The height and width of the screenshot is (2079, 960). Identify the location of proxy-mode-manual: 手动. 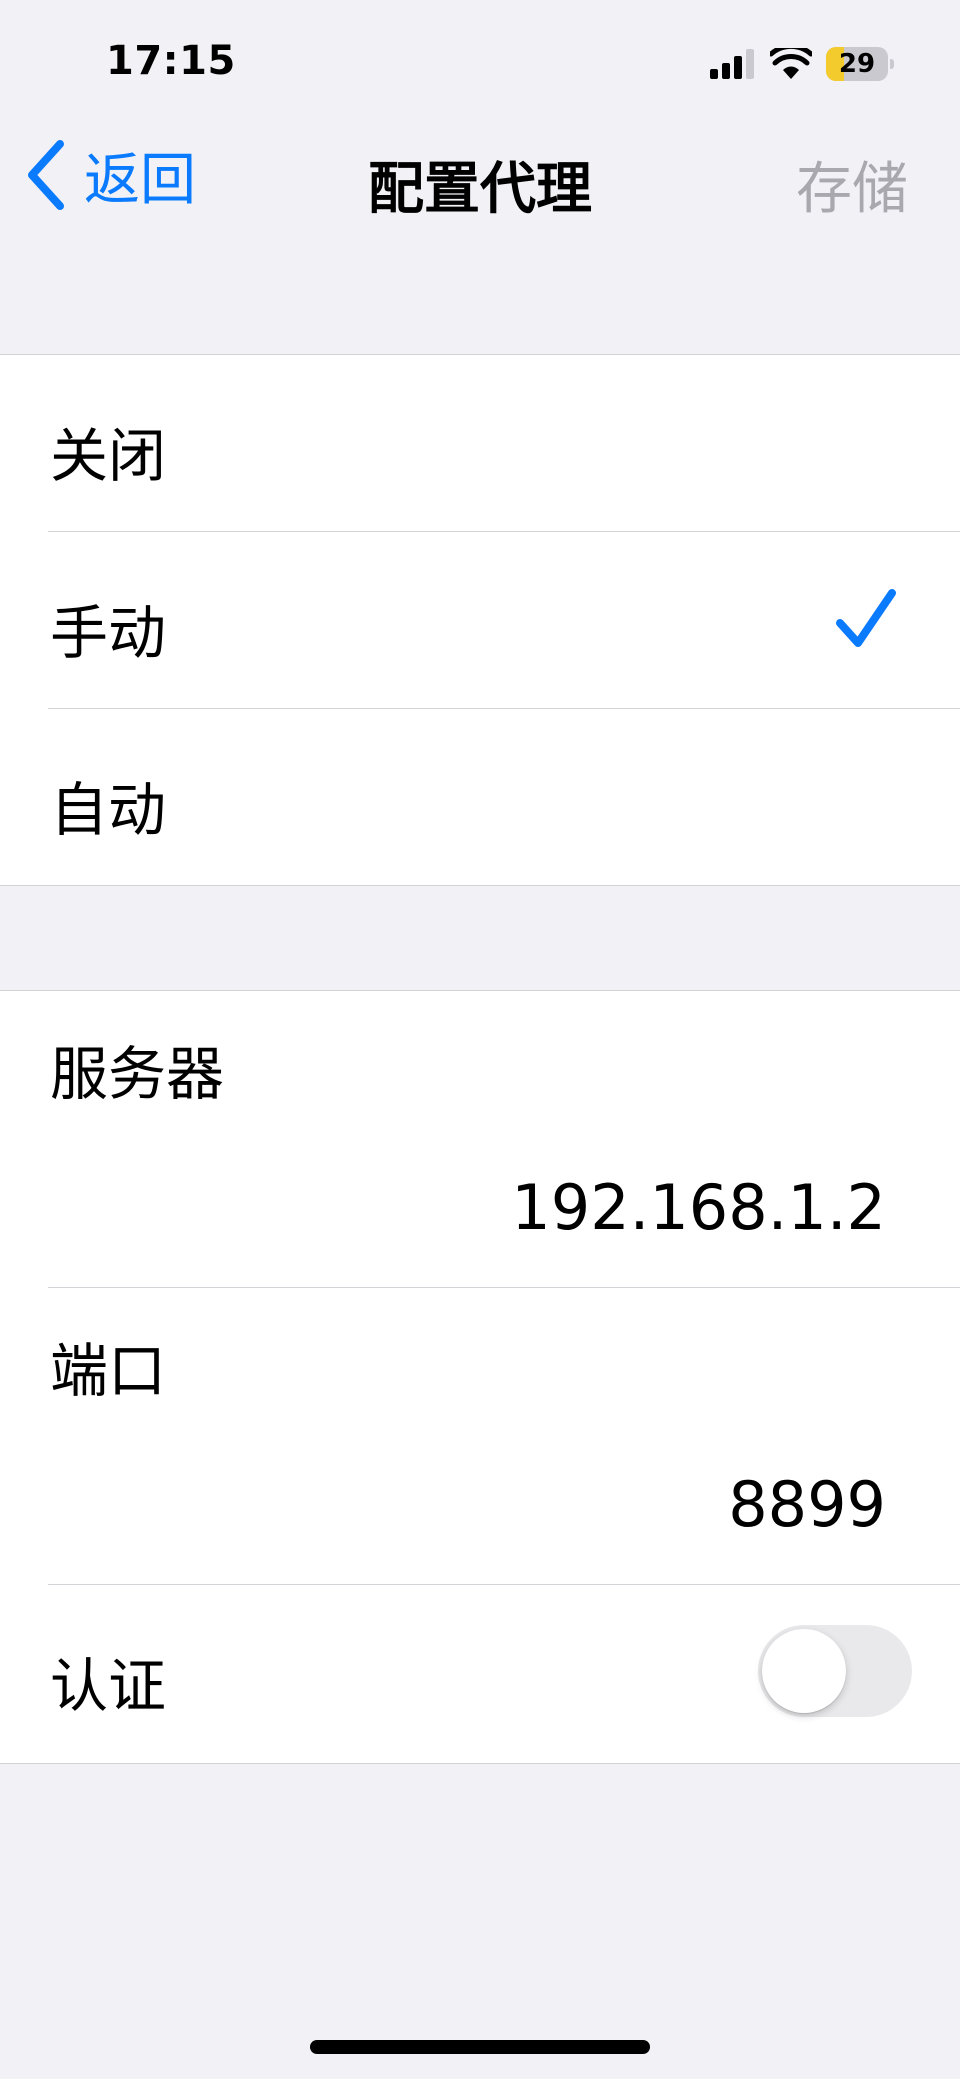
(504, 620).